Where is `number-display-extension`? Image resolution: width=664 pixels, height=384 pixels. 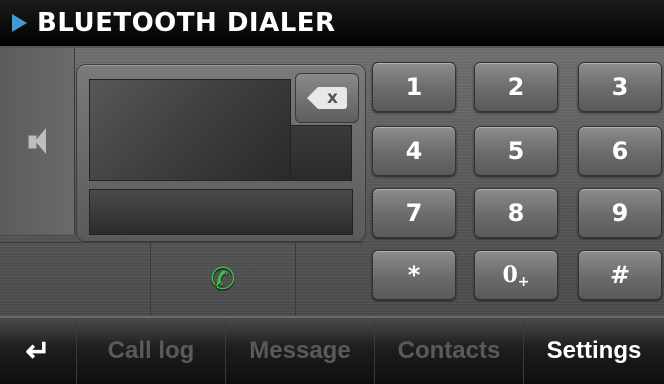 number-display-extension is located at coordinates (321, 153).